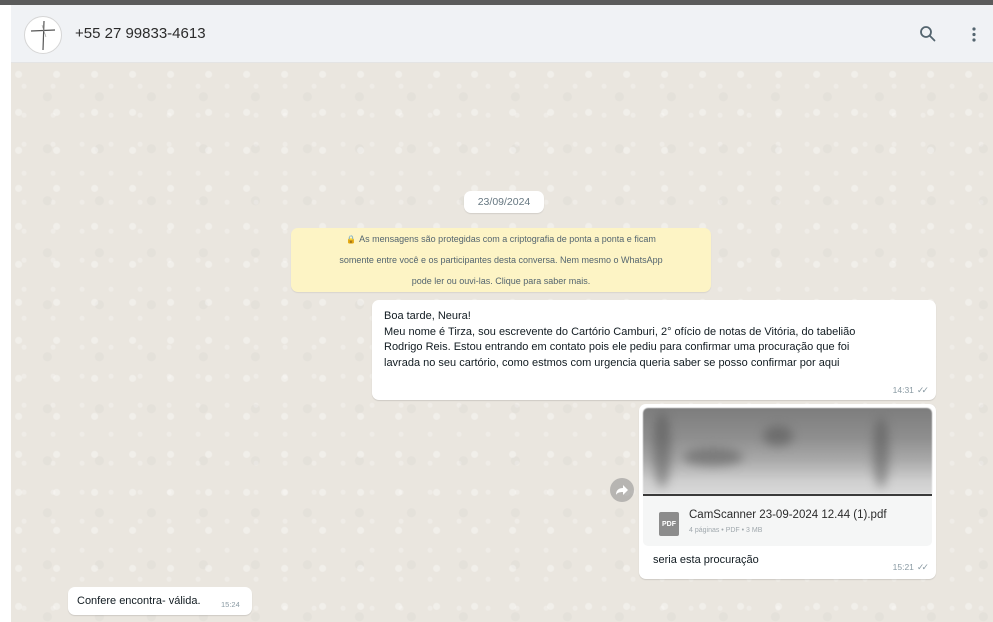 The width and height of the screenshot is (993, 622). I want to click on document-caption: seria esta procuração, so click(706, 560).